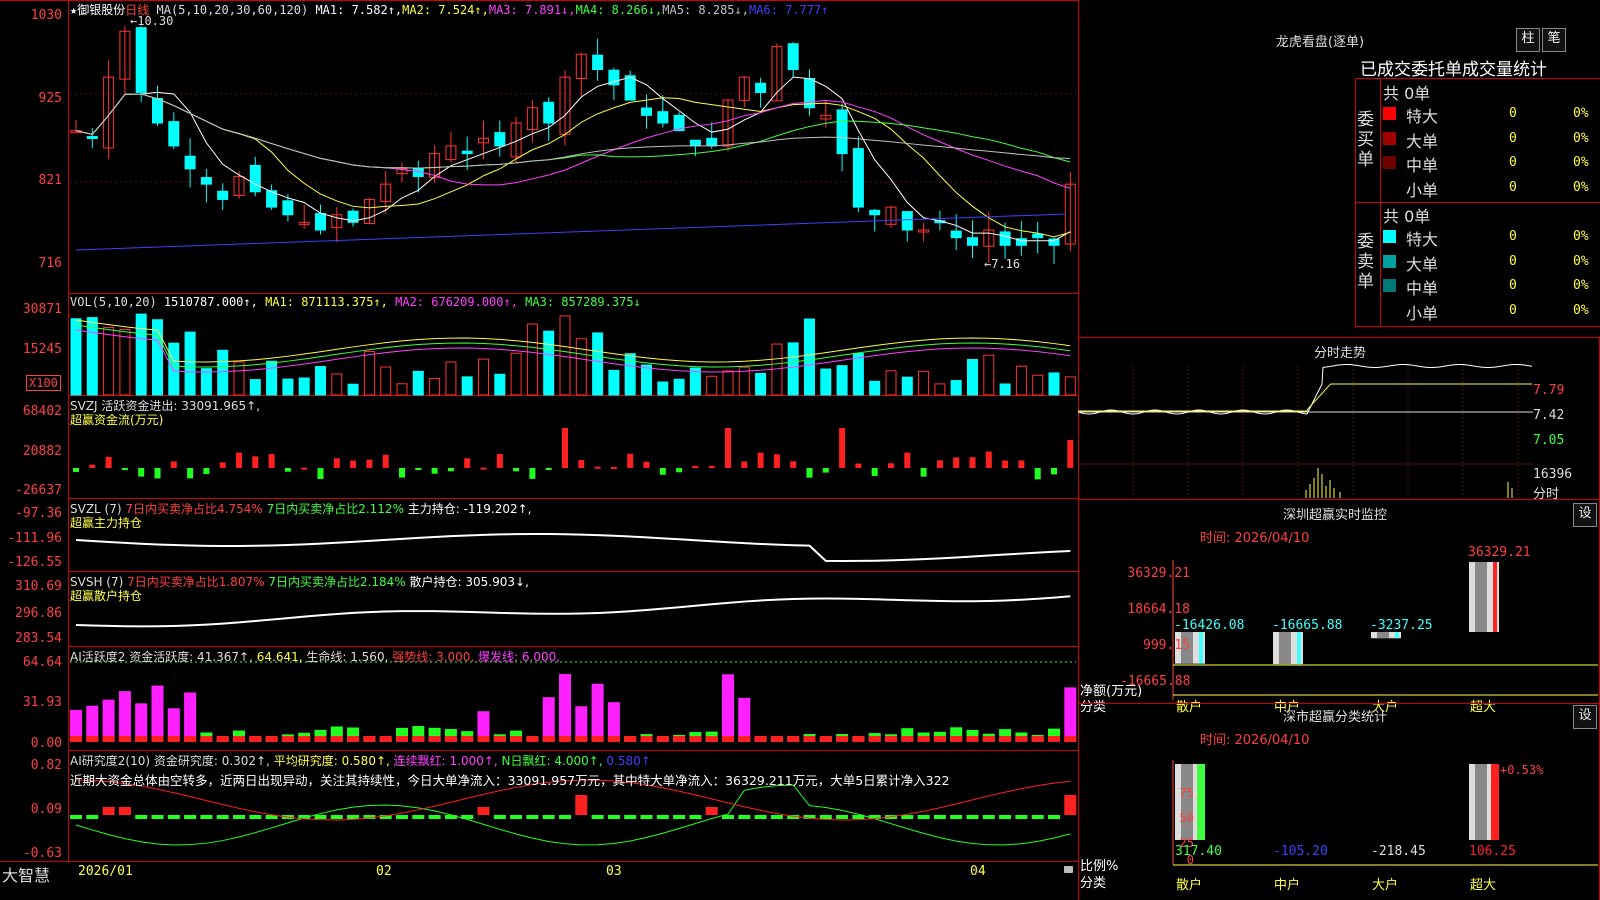 The height and width of the screenshot is (900, 1600). Describe the element at coordinates (38, 586) in the screenshot. I see `svsh-ylabel-0: 310.69` at that location.